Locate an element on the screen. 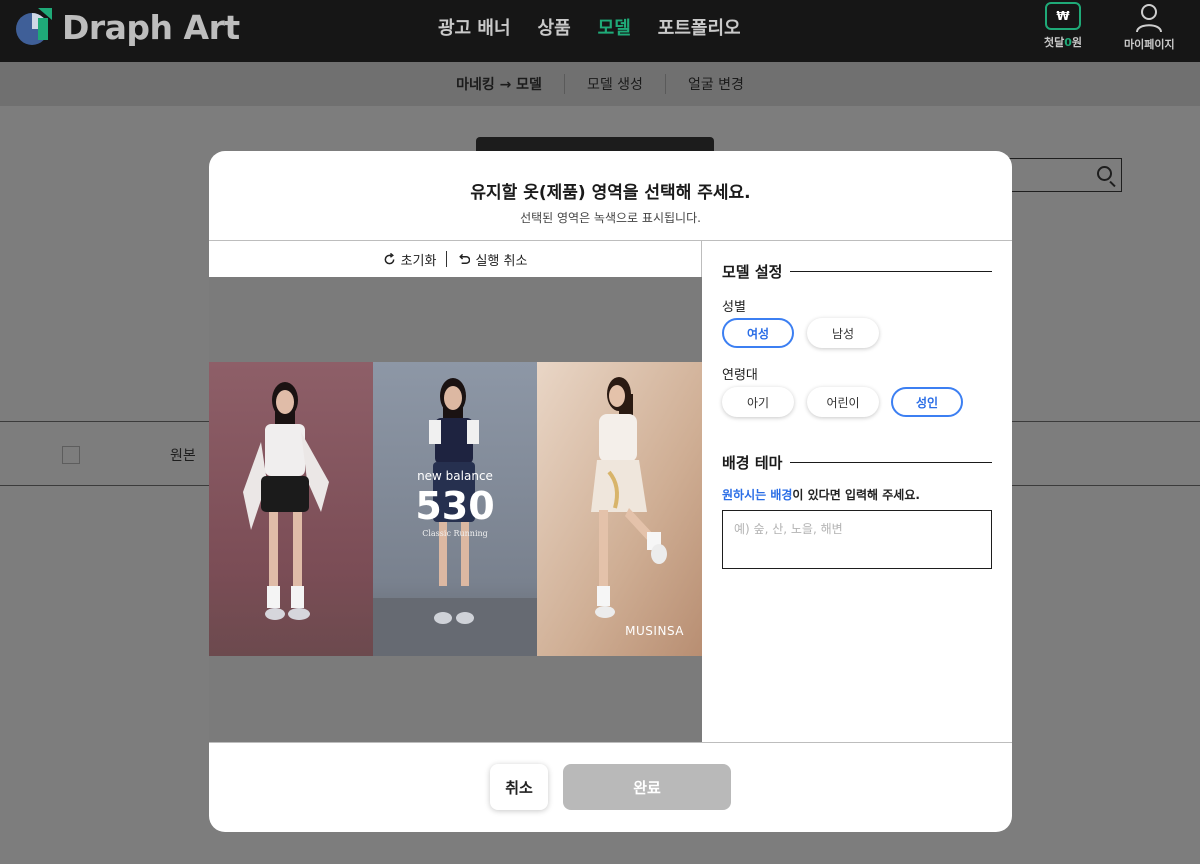 The height and width of the screenshot is (864, 1200). background-theme-input is located at coordinates (857, 539).